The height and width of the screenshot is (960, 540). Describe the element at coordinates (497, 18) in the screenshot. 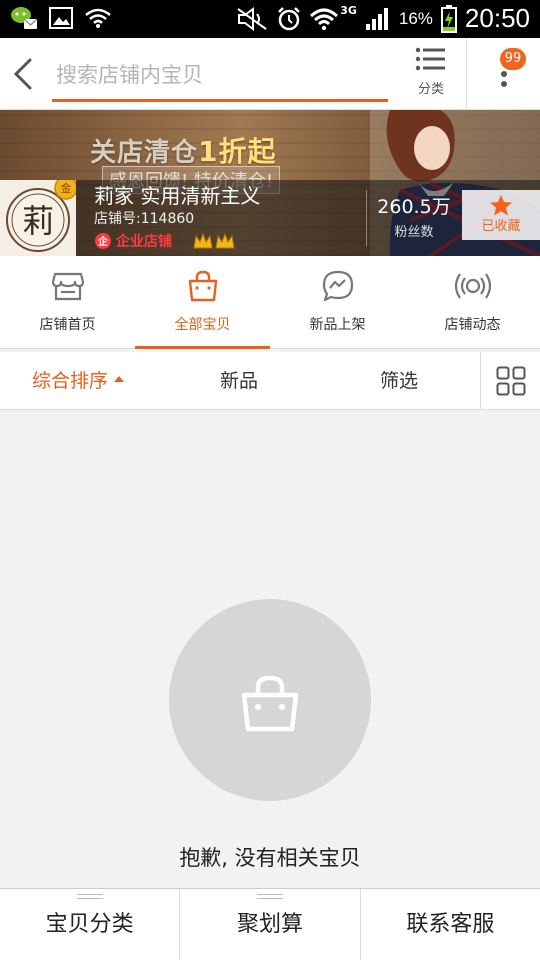

I see `clock: 20:50` at that location.